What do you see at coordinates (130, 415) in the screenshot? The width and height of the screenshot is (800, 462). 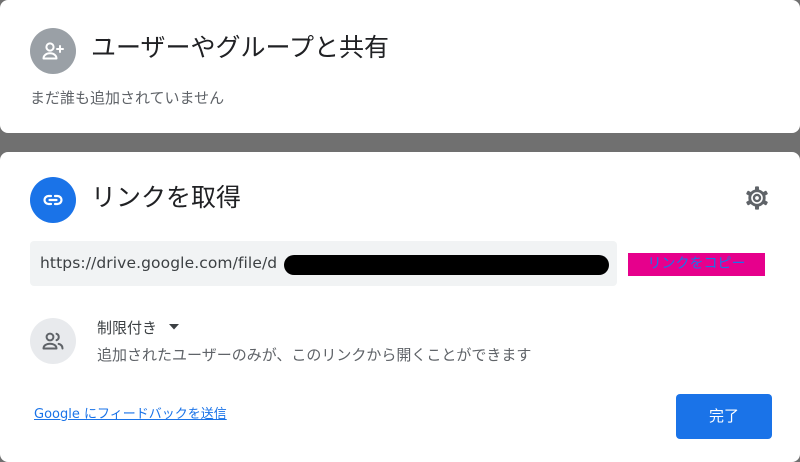 I see `send-feedback-link: Google にフィードバックを送信` at bounding box center [130, 415].